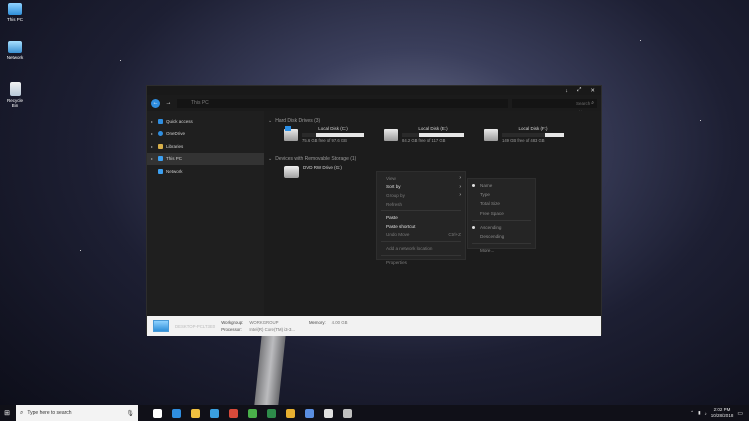  I want to click on group-header-hard-disks: ⌄ Hard Disk Drives (3), so click(434, 121).